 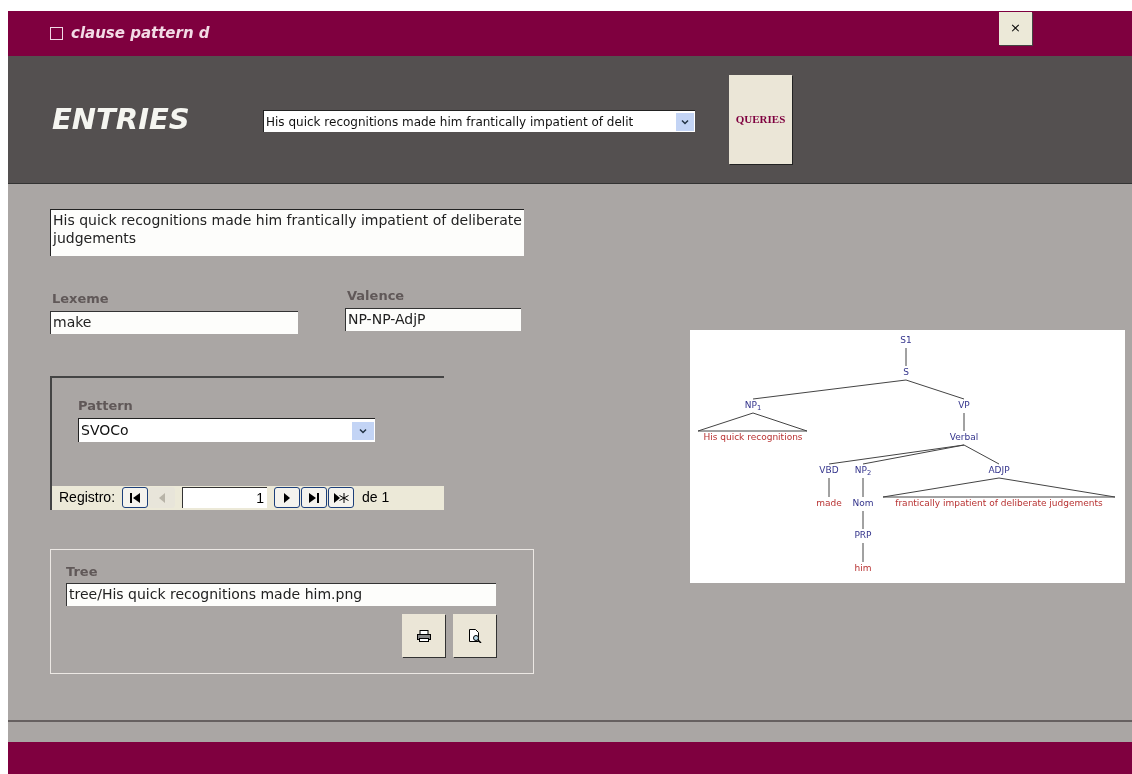 I want to click on sentence-field: His quick recognitions made him frantically impatient of deliberate judgements, so click(x=287, y=232).